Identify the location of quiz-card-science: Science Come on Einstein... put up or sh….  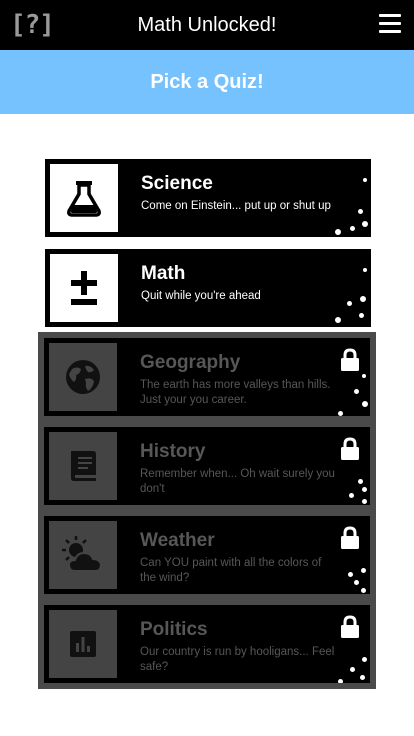
(208, 198).